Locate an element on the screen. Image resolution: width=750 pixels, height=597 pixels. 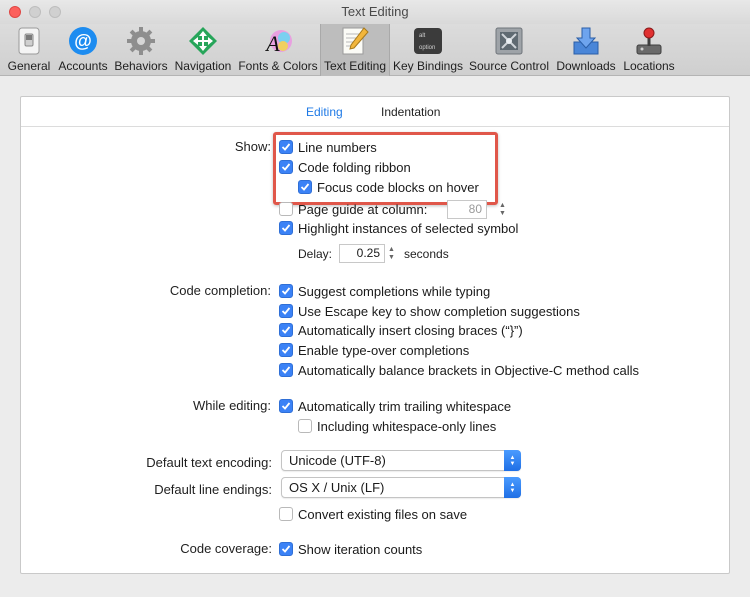
page-guide-label: Page guide at column: is located at coordinates (363, 209).